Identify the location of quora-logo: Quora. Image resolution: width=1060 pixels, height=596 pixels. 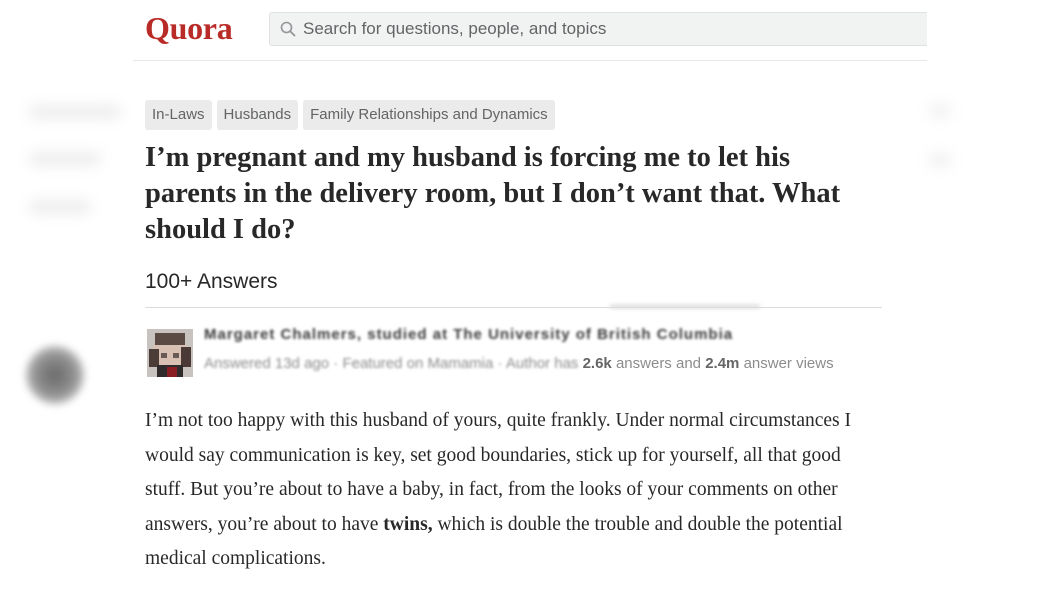
(189, 28).